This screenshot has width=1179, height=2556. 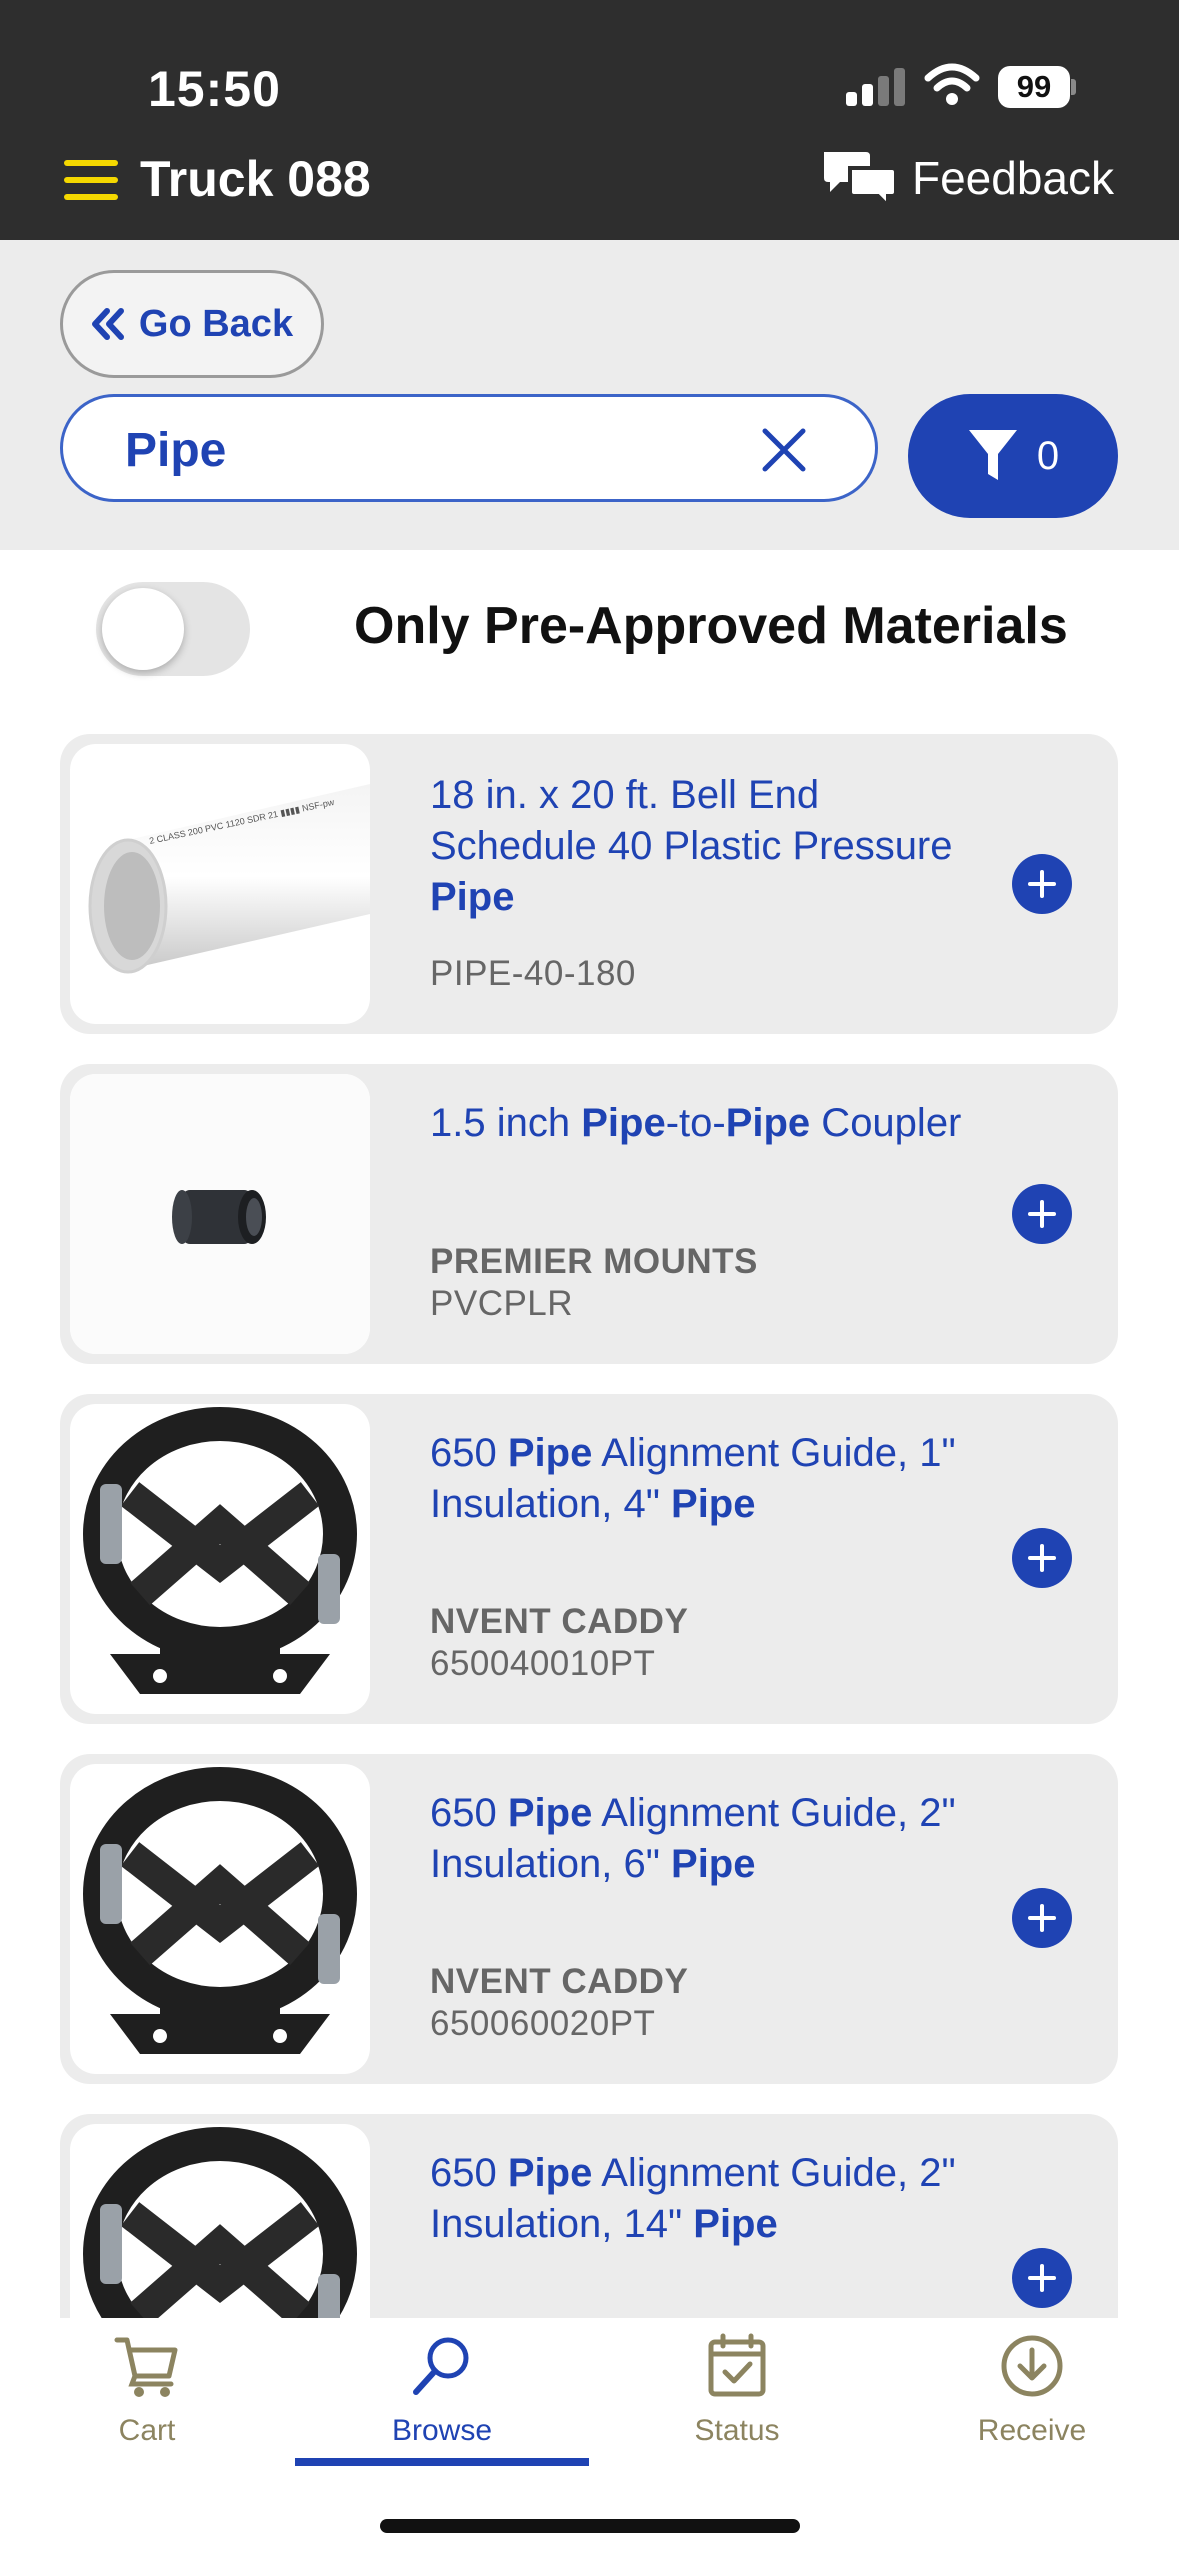 What do you see at coordinates (737, 2398) in the screenshot?
I see `nav-status: Status` at bounding box center [737, 2398].